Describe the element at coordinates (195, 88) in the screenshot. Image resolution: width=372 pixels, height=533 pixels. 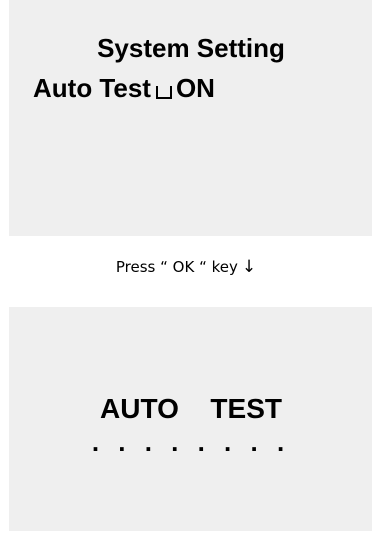
I see `setting-value: ON` at that location.